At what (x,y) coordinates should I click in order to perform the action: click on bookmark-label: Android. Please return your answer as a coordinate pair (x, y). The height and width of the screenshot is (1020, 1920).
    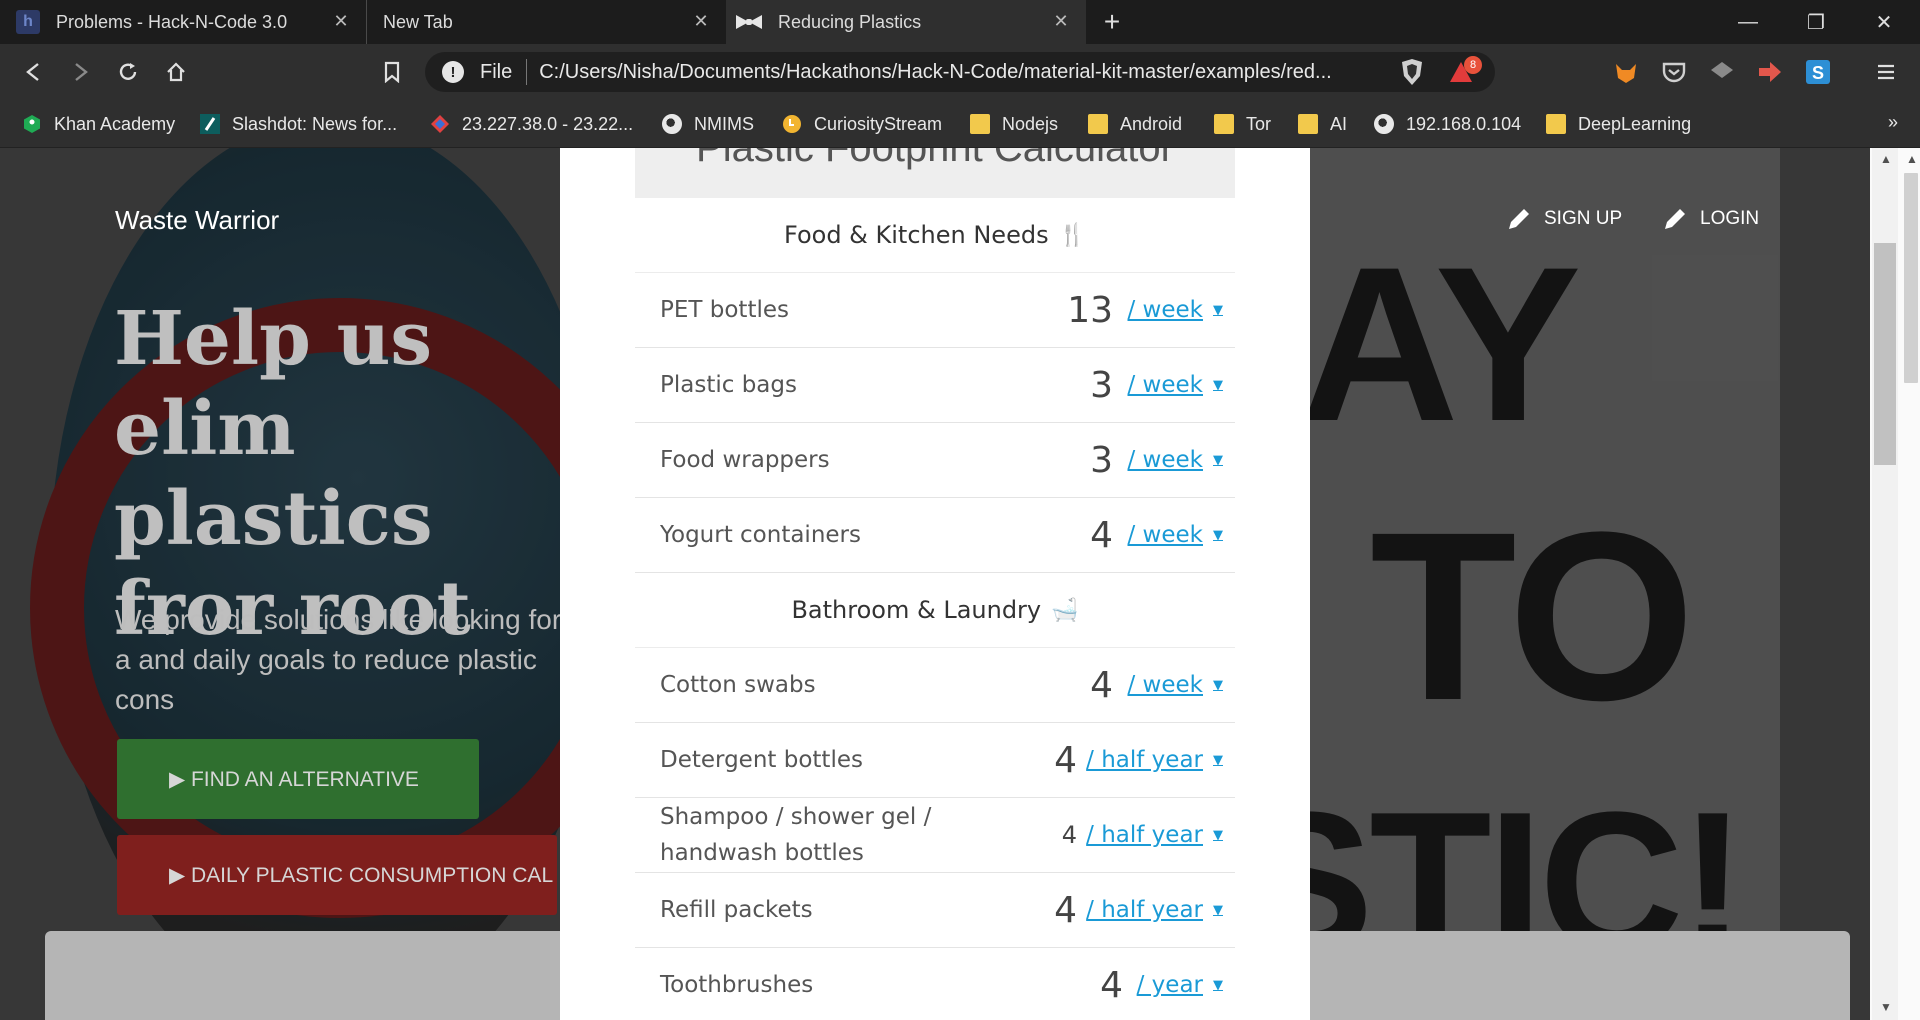
    Looking at the image, I should click on (1151, 123).